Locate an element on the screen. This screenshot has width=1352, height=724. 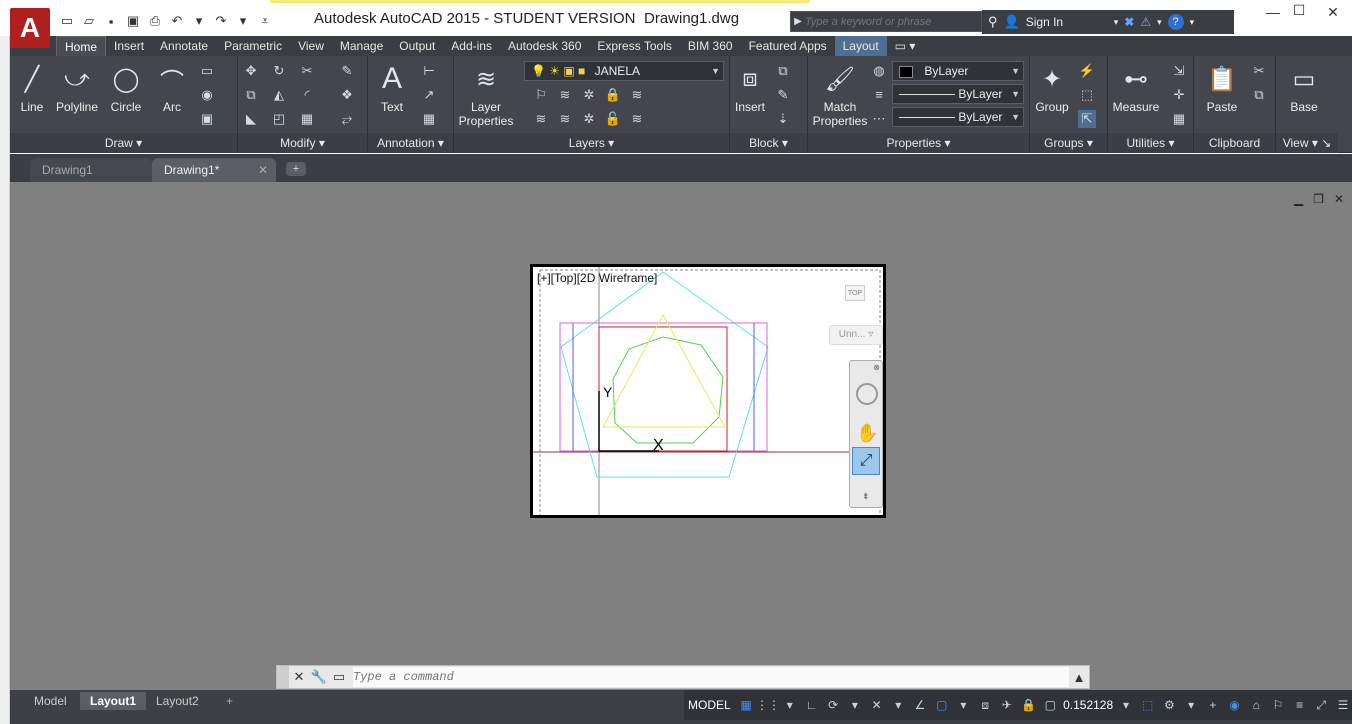
panel-title-clipboard: Clipboard is located at coordinates (1234, 143).